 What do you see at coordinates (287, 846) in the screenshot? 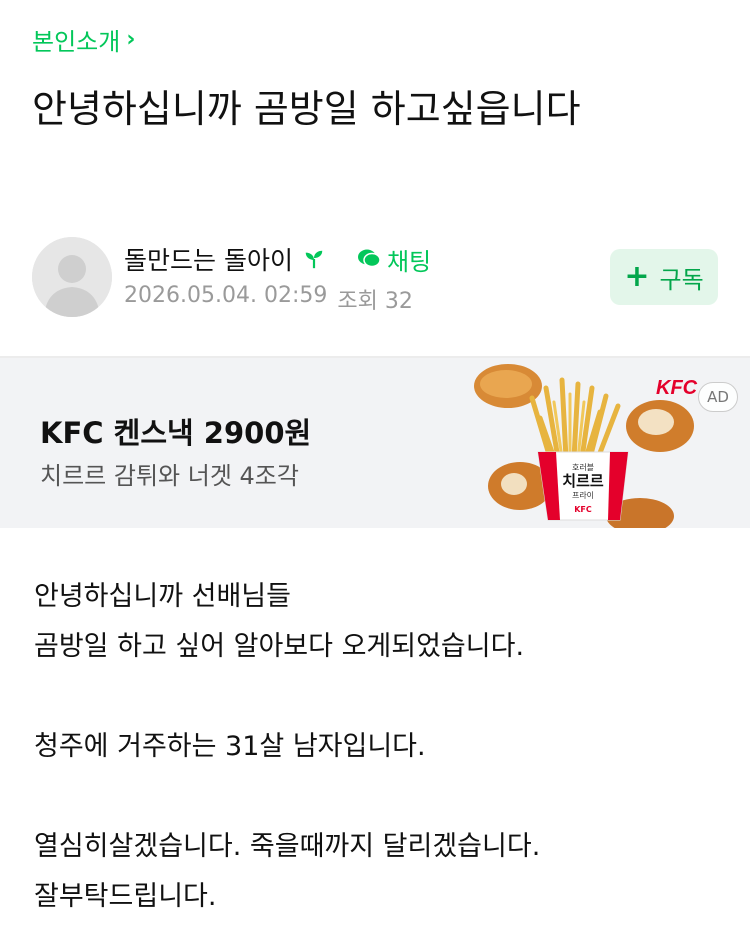
I see `body-line: 열심히살겠습니다. 죽을때까지 달리겠습니다.` at bounding box center [287, 846].